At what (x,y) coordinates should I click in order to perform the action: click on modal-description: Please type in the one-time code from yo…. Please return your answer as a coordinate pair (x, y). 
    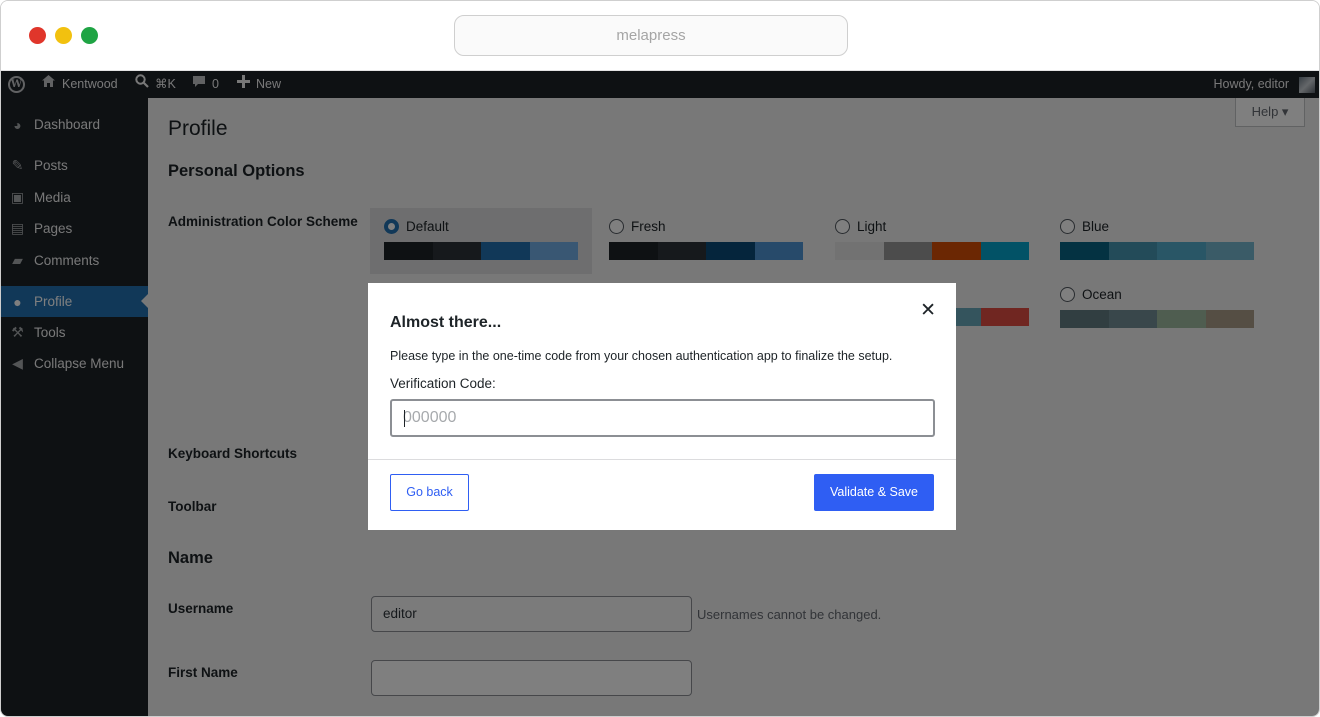
    Looking at the image, I should click on (641, 356).